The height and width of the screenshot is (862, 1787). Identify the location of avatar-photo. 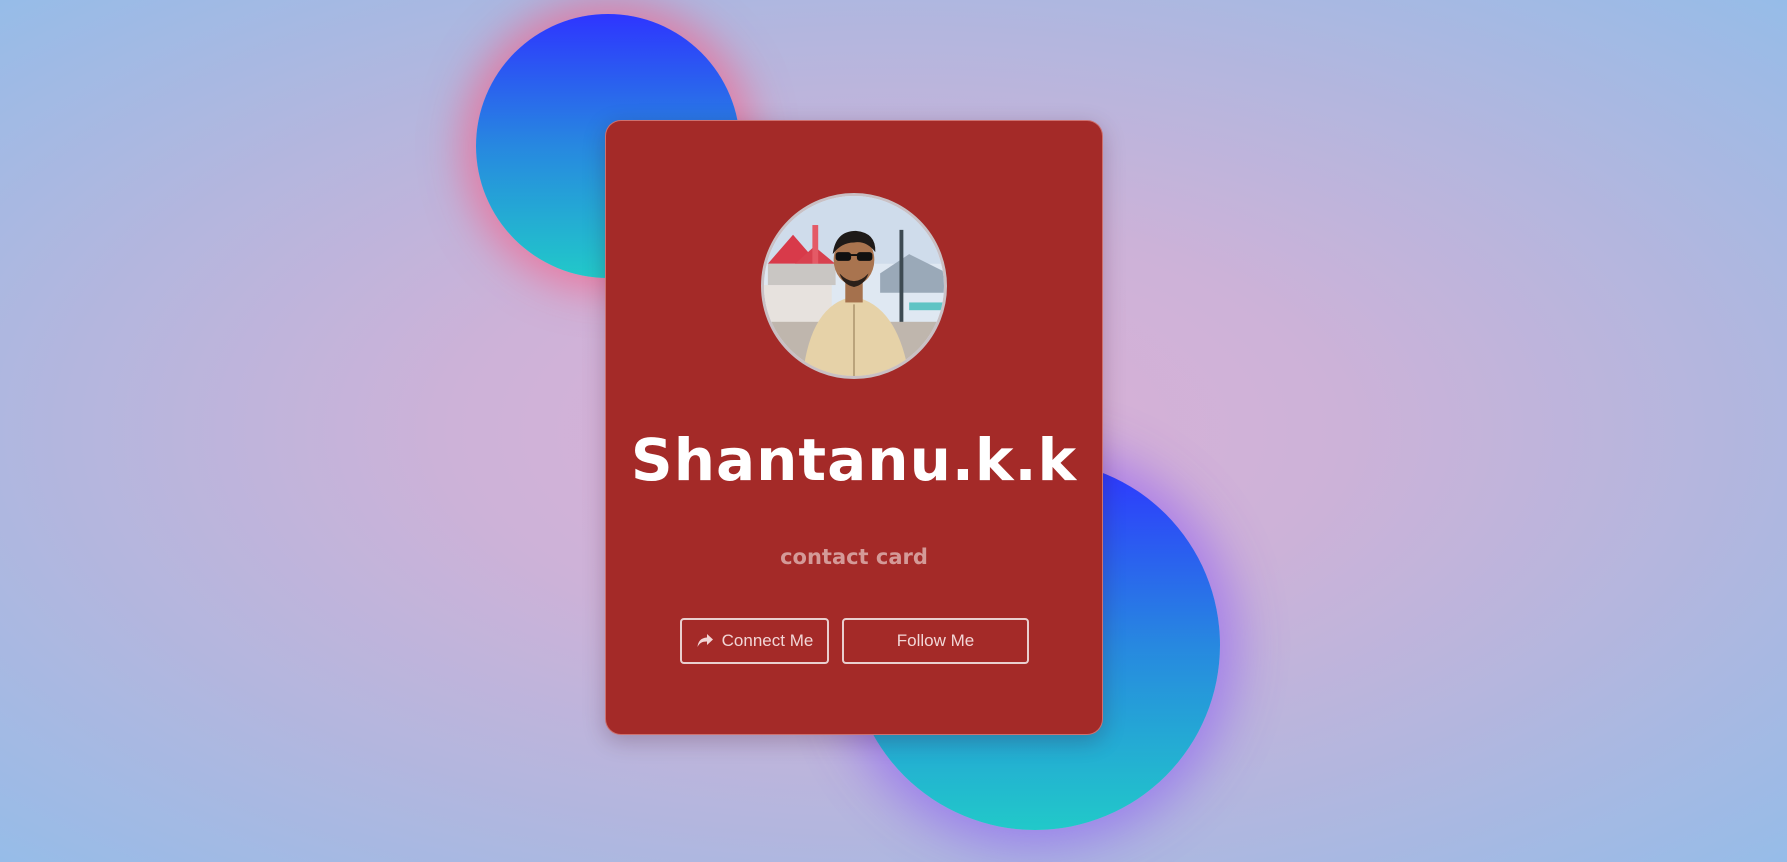
(854, 286).